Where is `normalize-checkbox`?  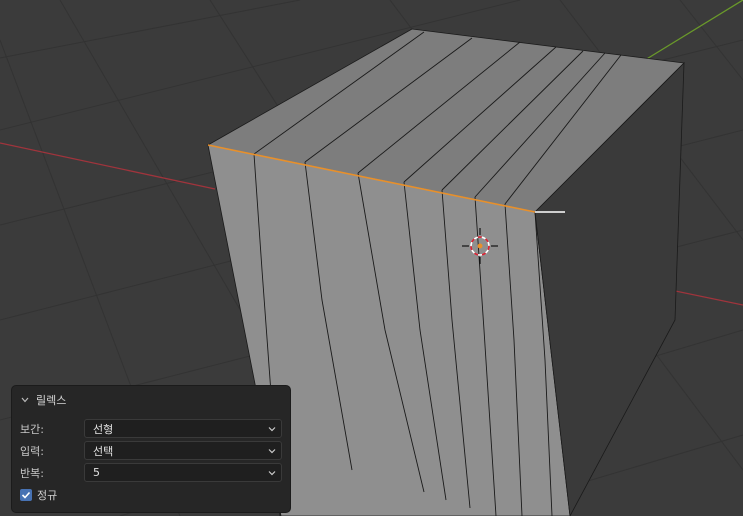 normalize-checkbox is located at coordinates (26, 495).